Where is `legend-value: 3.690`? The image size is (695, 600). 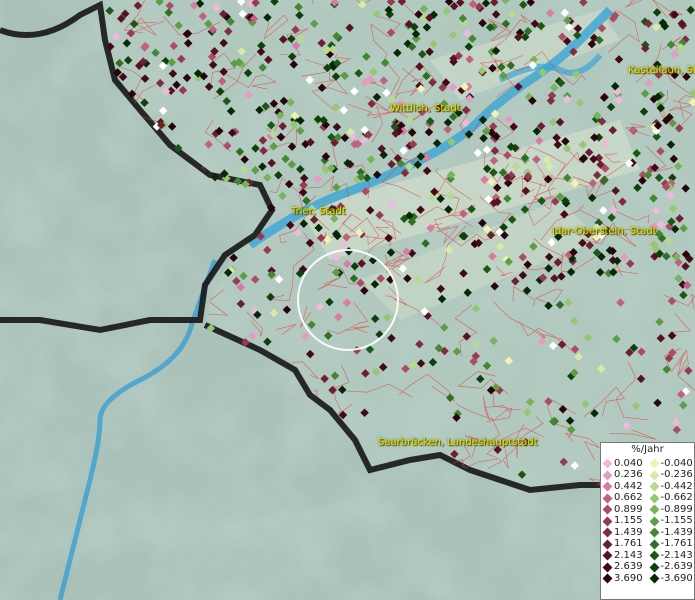 legend-value: 3.690 is located at coordinates (628, 578).